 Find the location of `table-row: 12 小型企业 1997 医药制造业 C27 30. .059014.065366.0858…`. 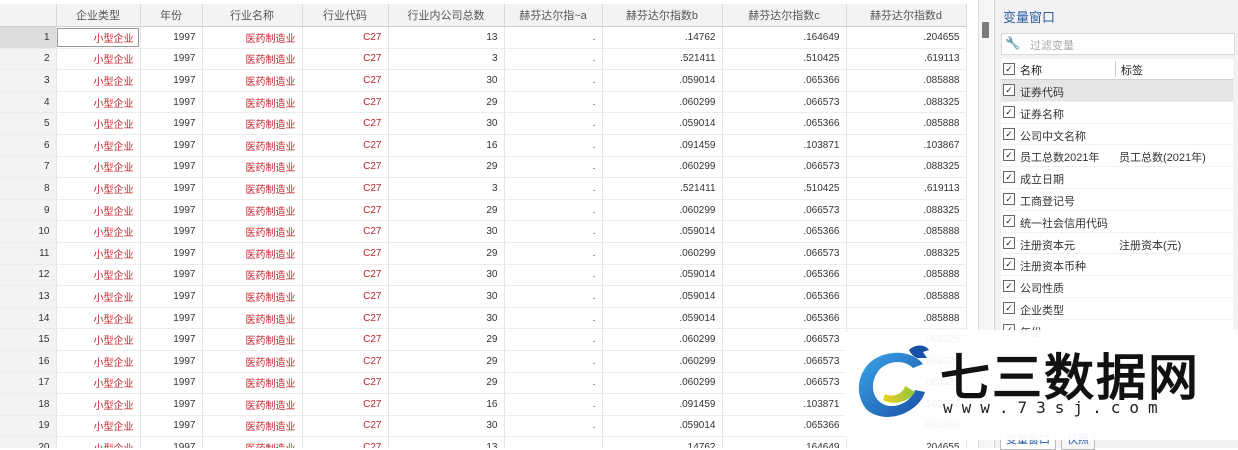

table-row: 12 小型企业 1997 医药制造业 C27 30. .059014.065366.0858… is located at coordinates (483, 275).